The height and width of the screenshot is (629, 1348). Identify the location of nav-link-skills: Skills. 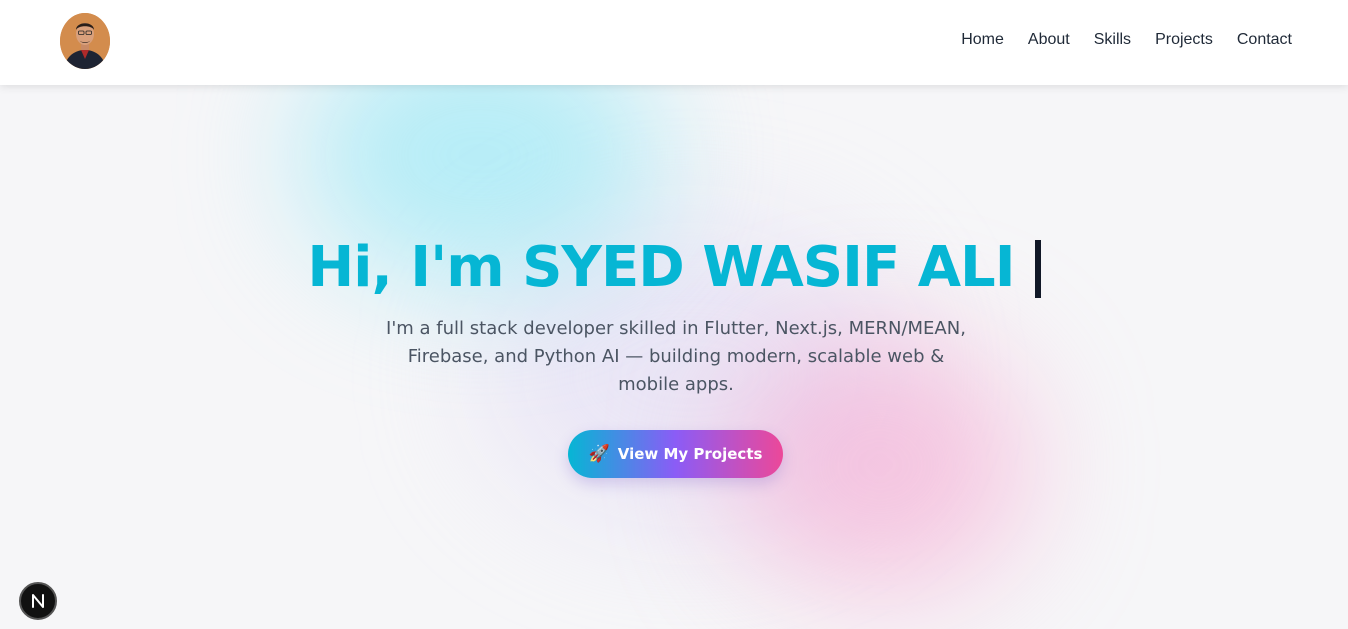
(1112, 40).